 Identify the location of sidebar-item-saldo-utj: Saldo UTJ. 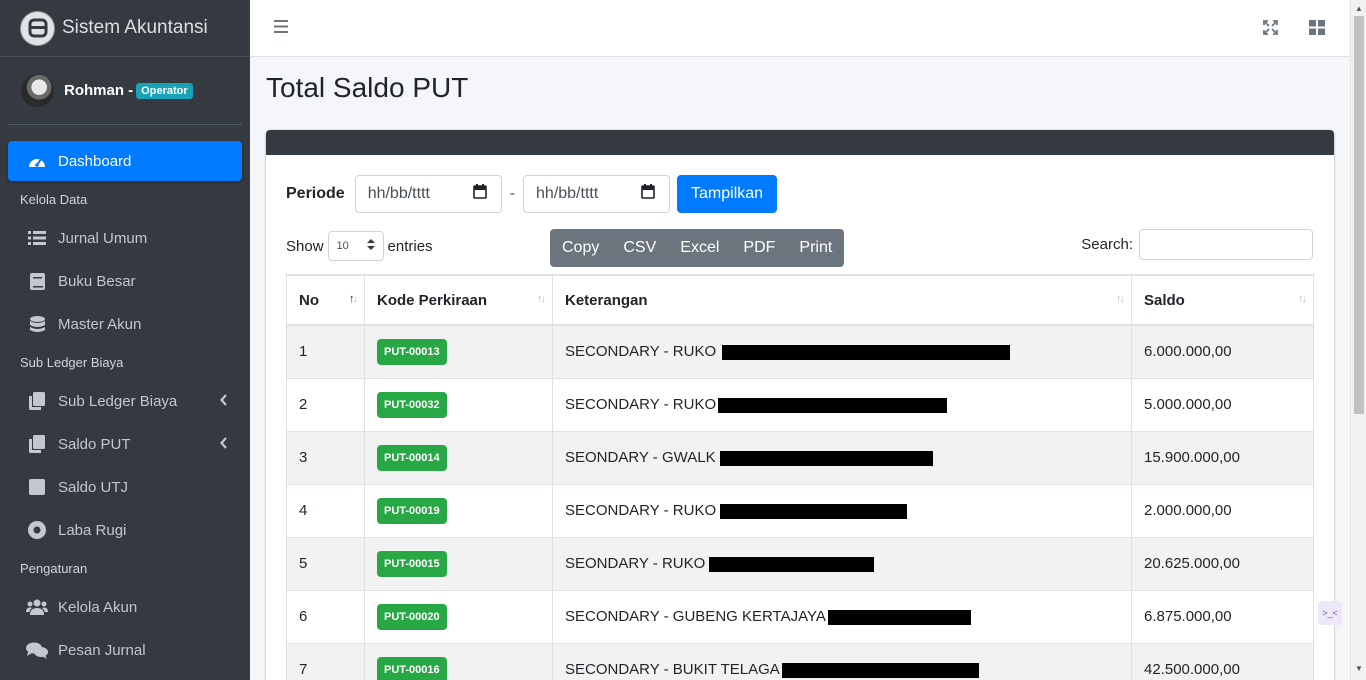
(125, 487).